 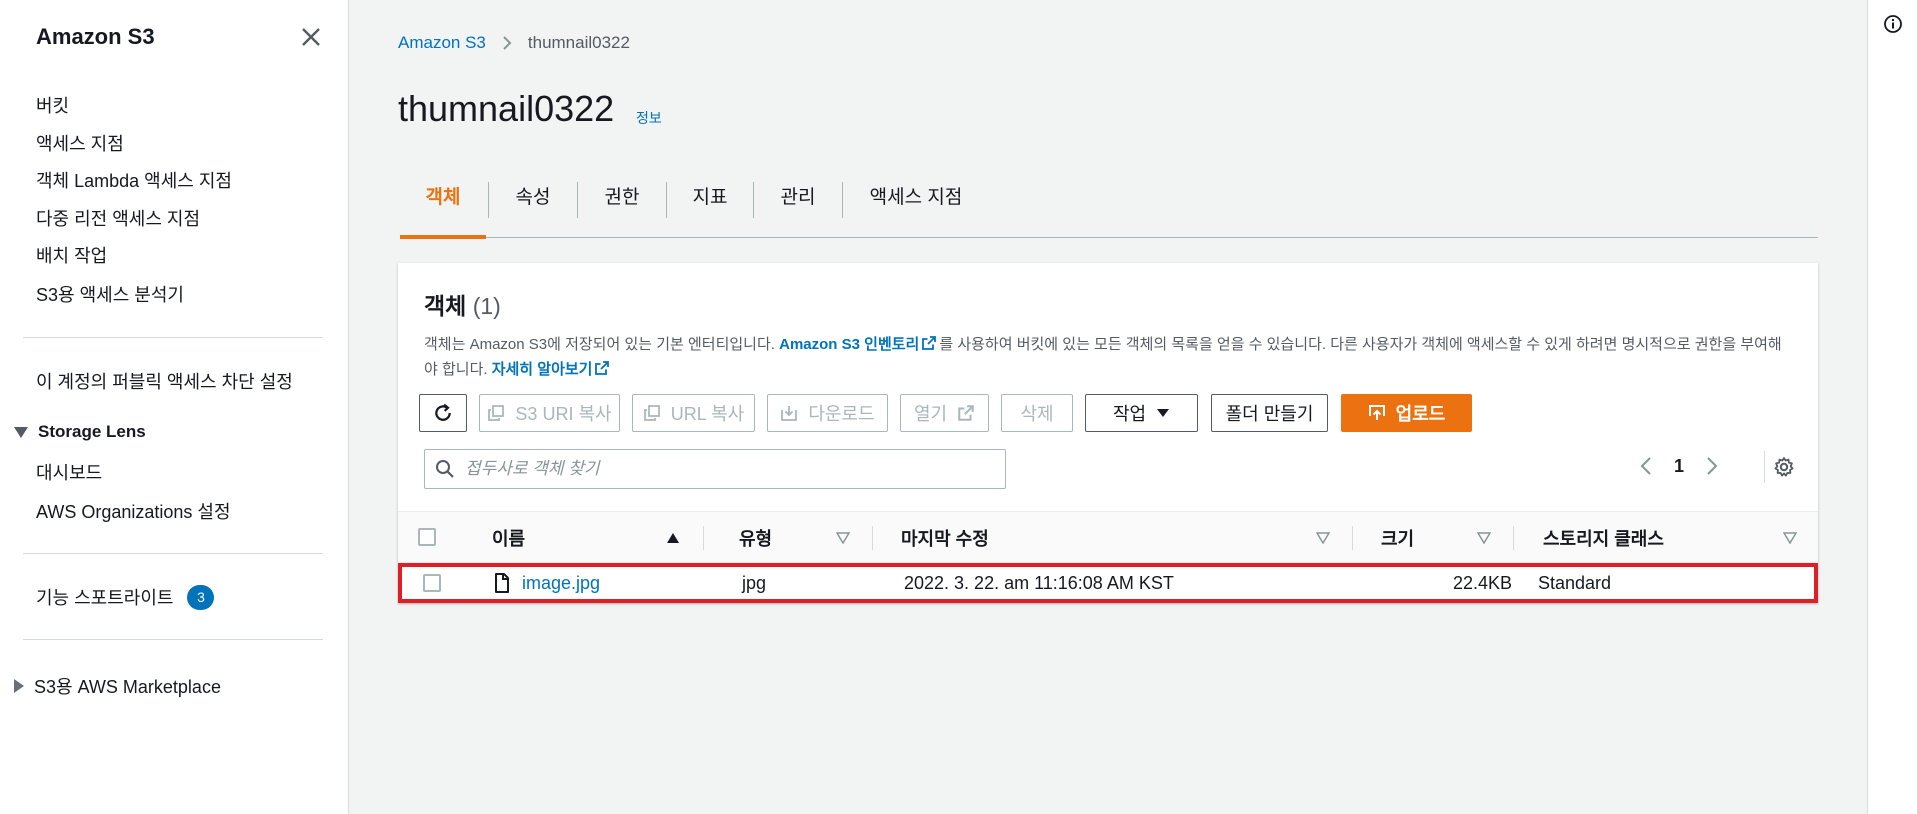 I want to click on cell-last-modified: 2022. 3. 22. am 11:16:08 AM KST, so click(x=1039, y=582).